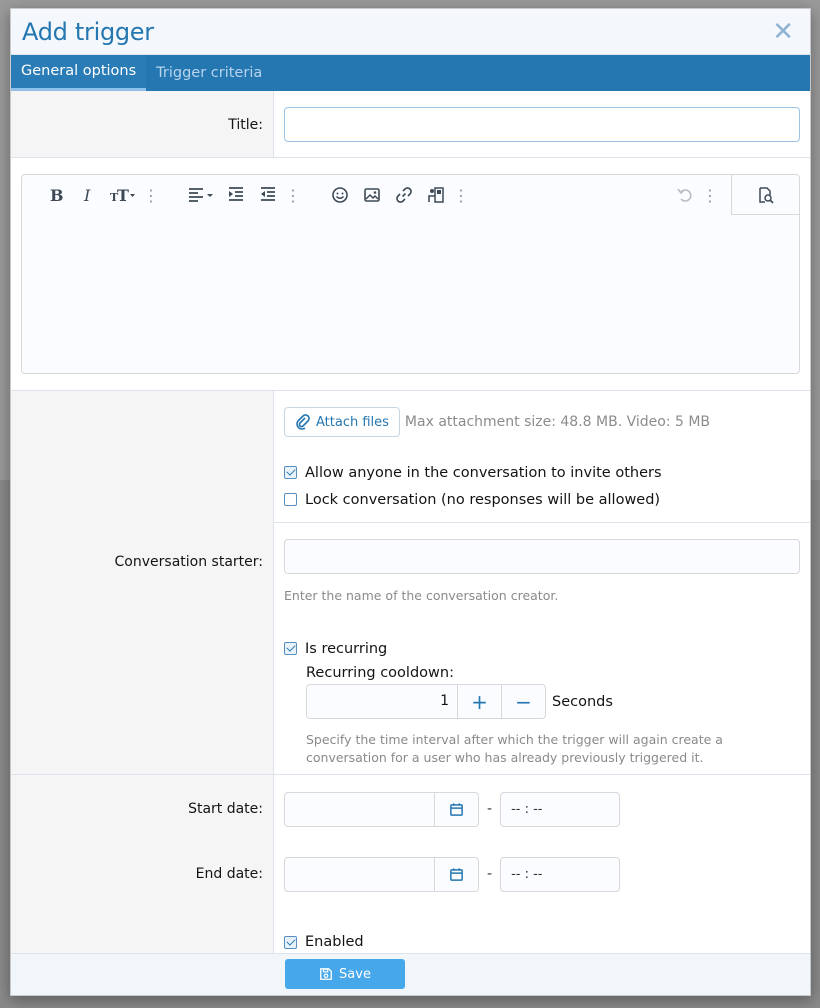 The image size is (820, 1008). What do you see at coordinates (523, 701) in the screenshot?
I see `decrement-button: −` at bounding box center [523, 701].